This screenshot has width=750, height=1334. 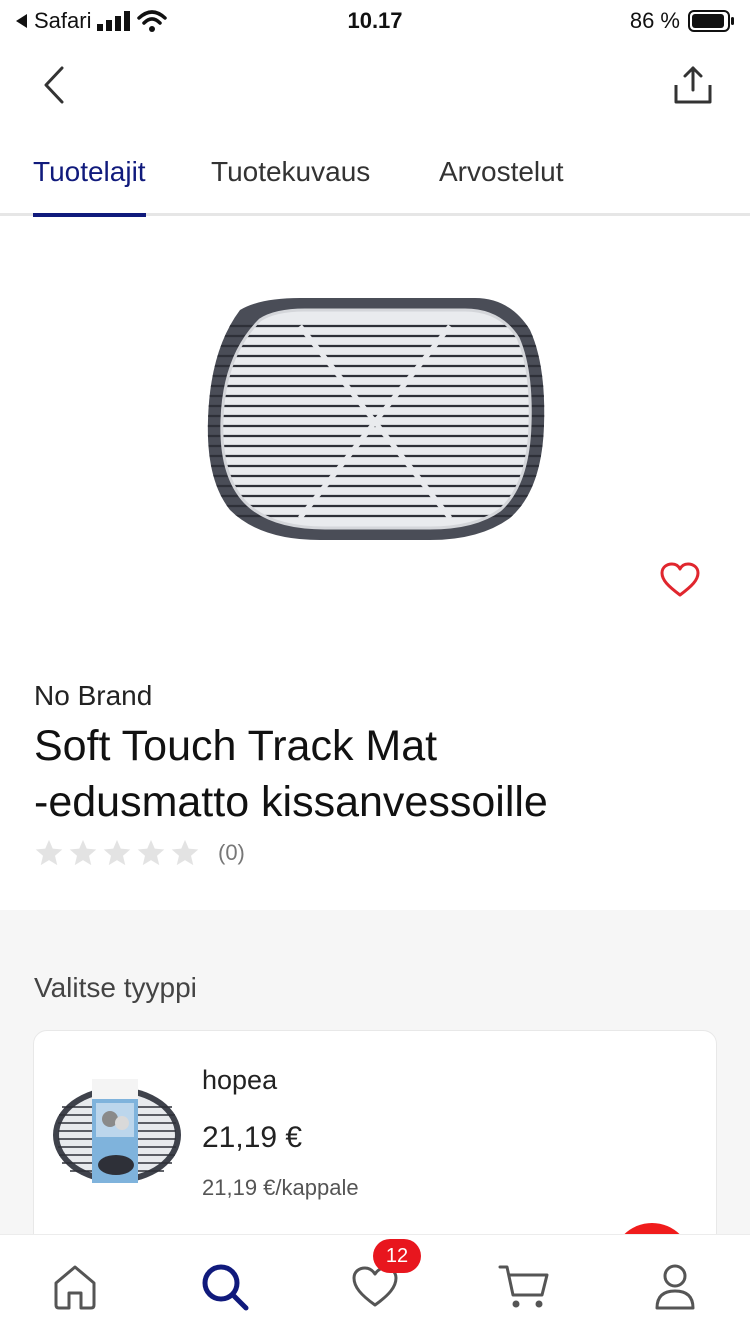 I want to click on home-icon, so click(x=75, y=1287).